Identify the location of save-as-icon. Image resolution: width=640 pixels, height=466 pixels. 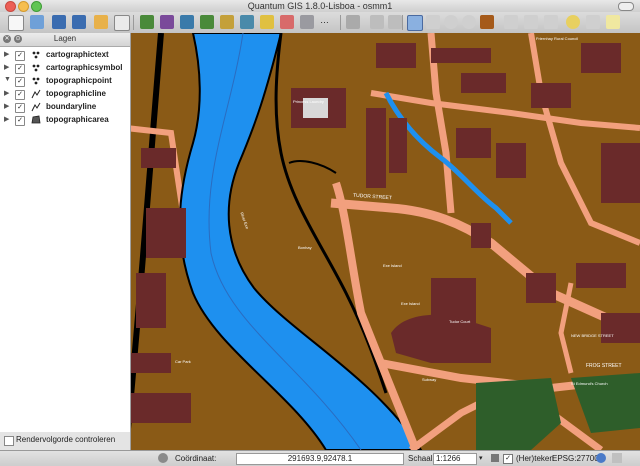
(79, 22).